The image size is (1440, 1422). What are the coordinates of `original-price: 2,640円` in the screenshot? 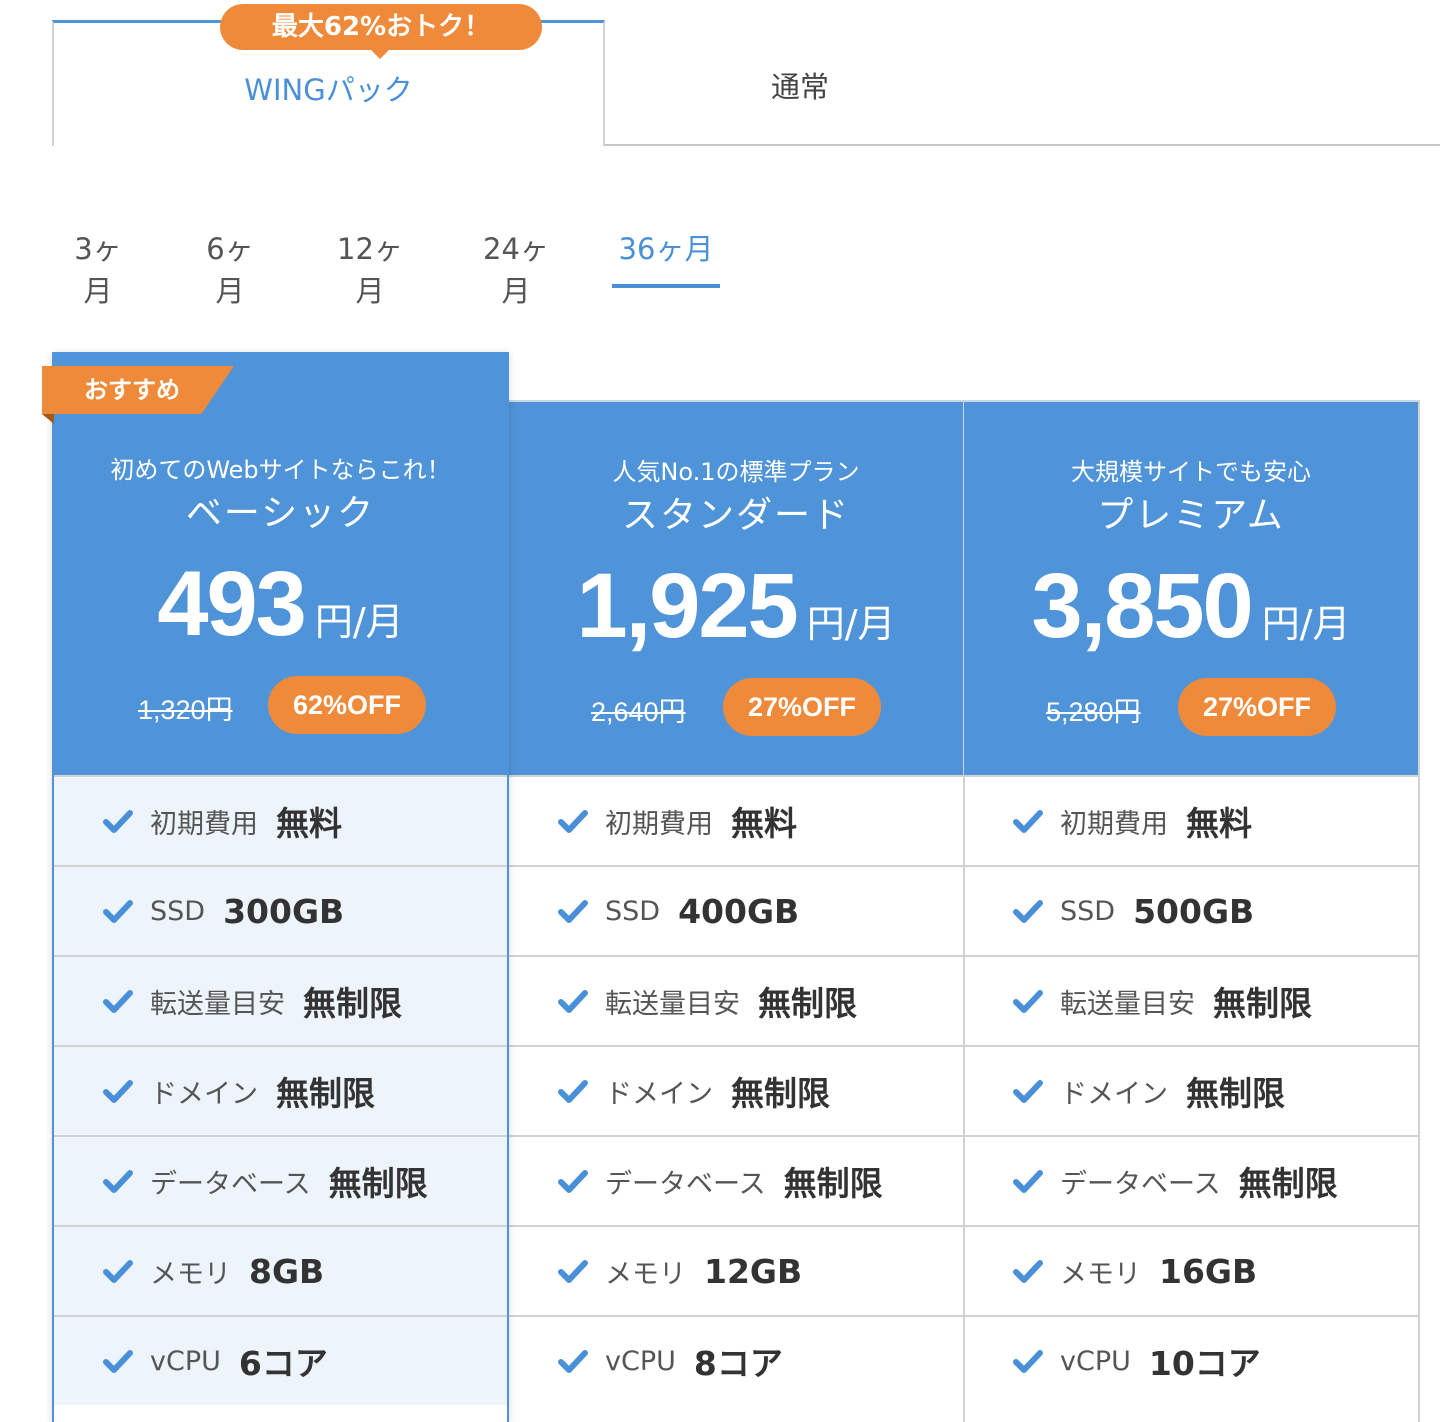 It's located at (638, 712).